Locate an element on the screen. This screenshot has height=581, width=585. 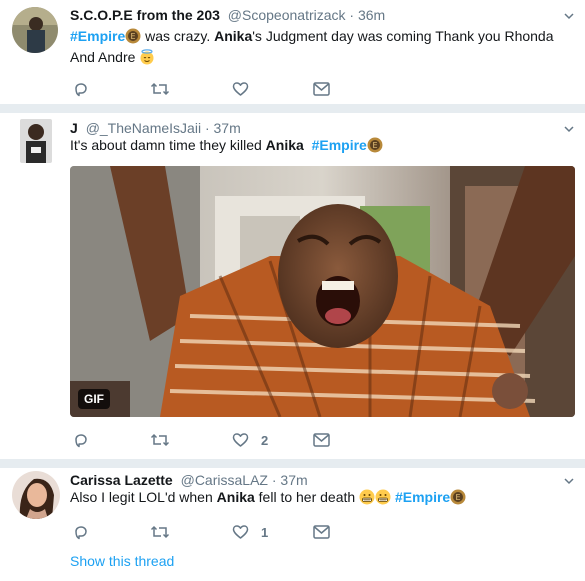
gif-badge: GIF is located at coordinates (94, 399).